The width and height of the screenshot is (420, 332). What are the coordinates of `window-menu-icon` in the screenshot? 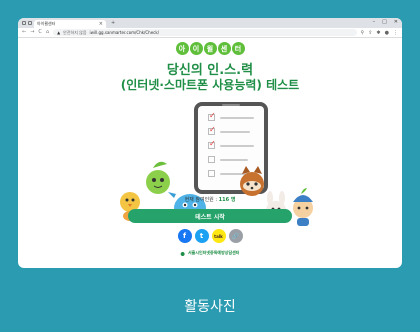 It's located at (24, 23).